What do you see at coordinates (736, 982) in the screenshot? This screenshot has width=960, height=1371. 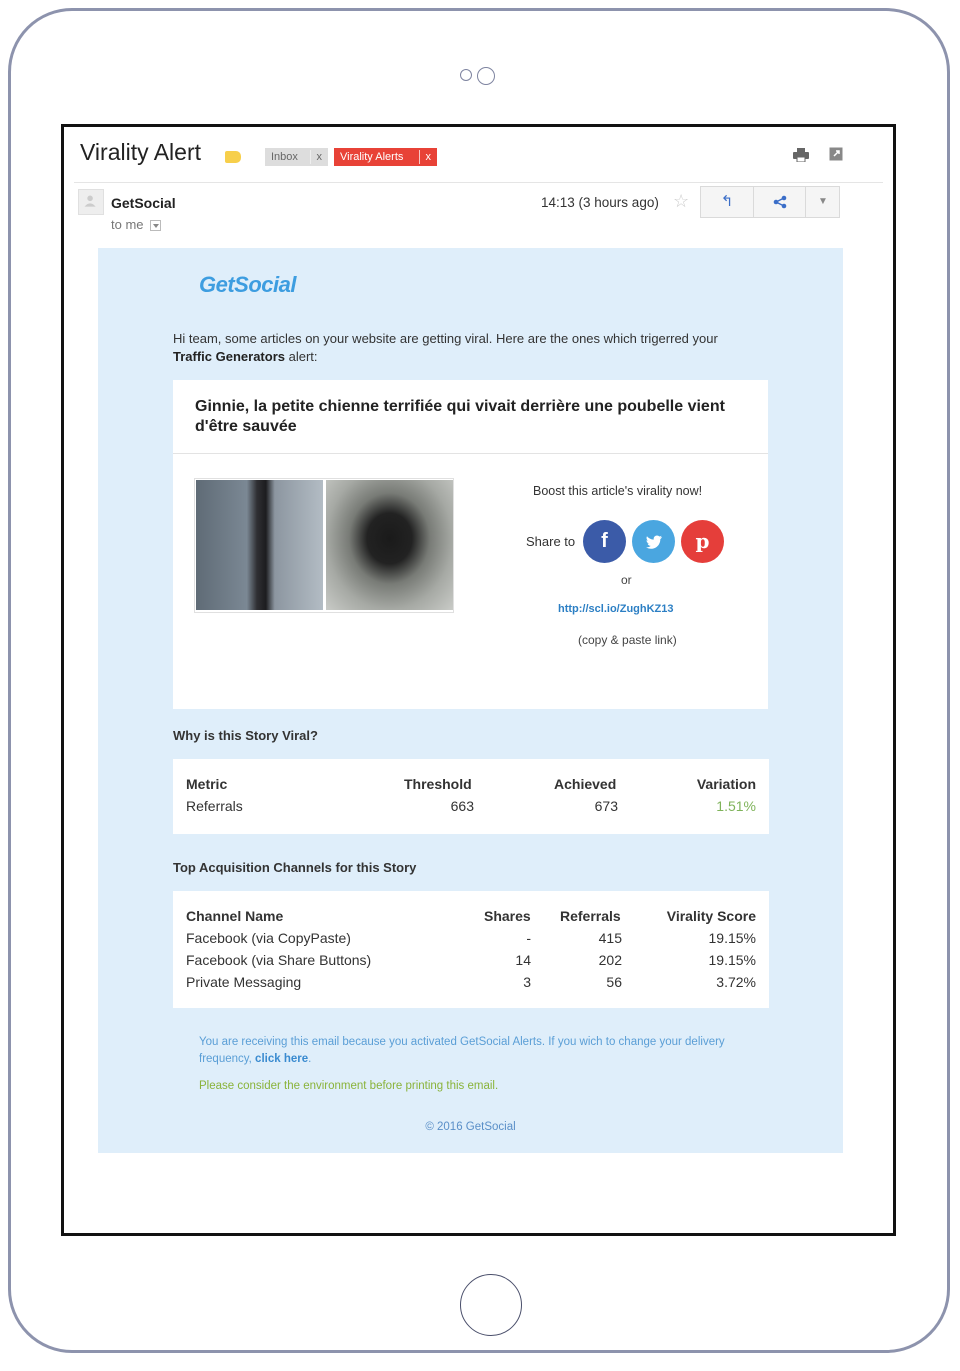 I see `virality-score-value: 3.72%` at bounding box center [736, 982].